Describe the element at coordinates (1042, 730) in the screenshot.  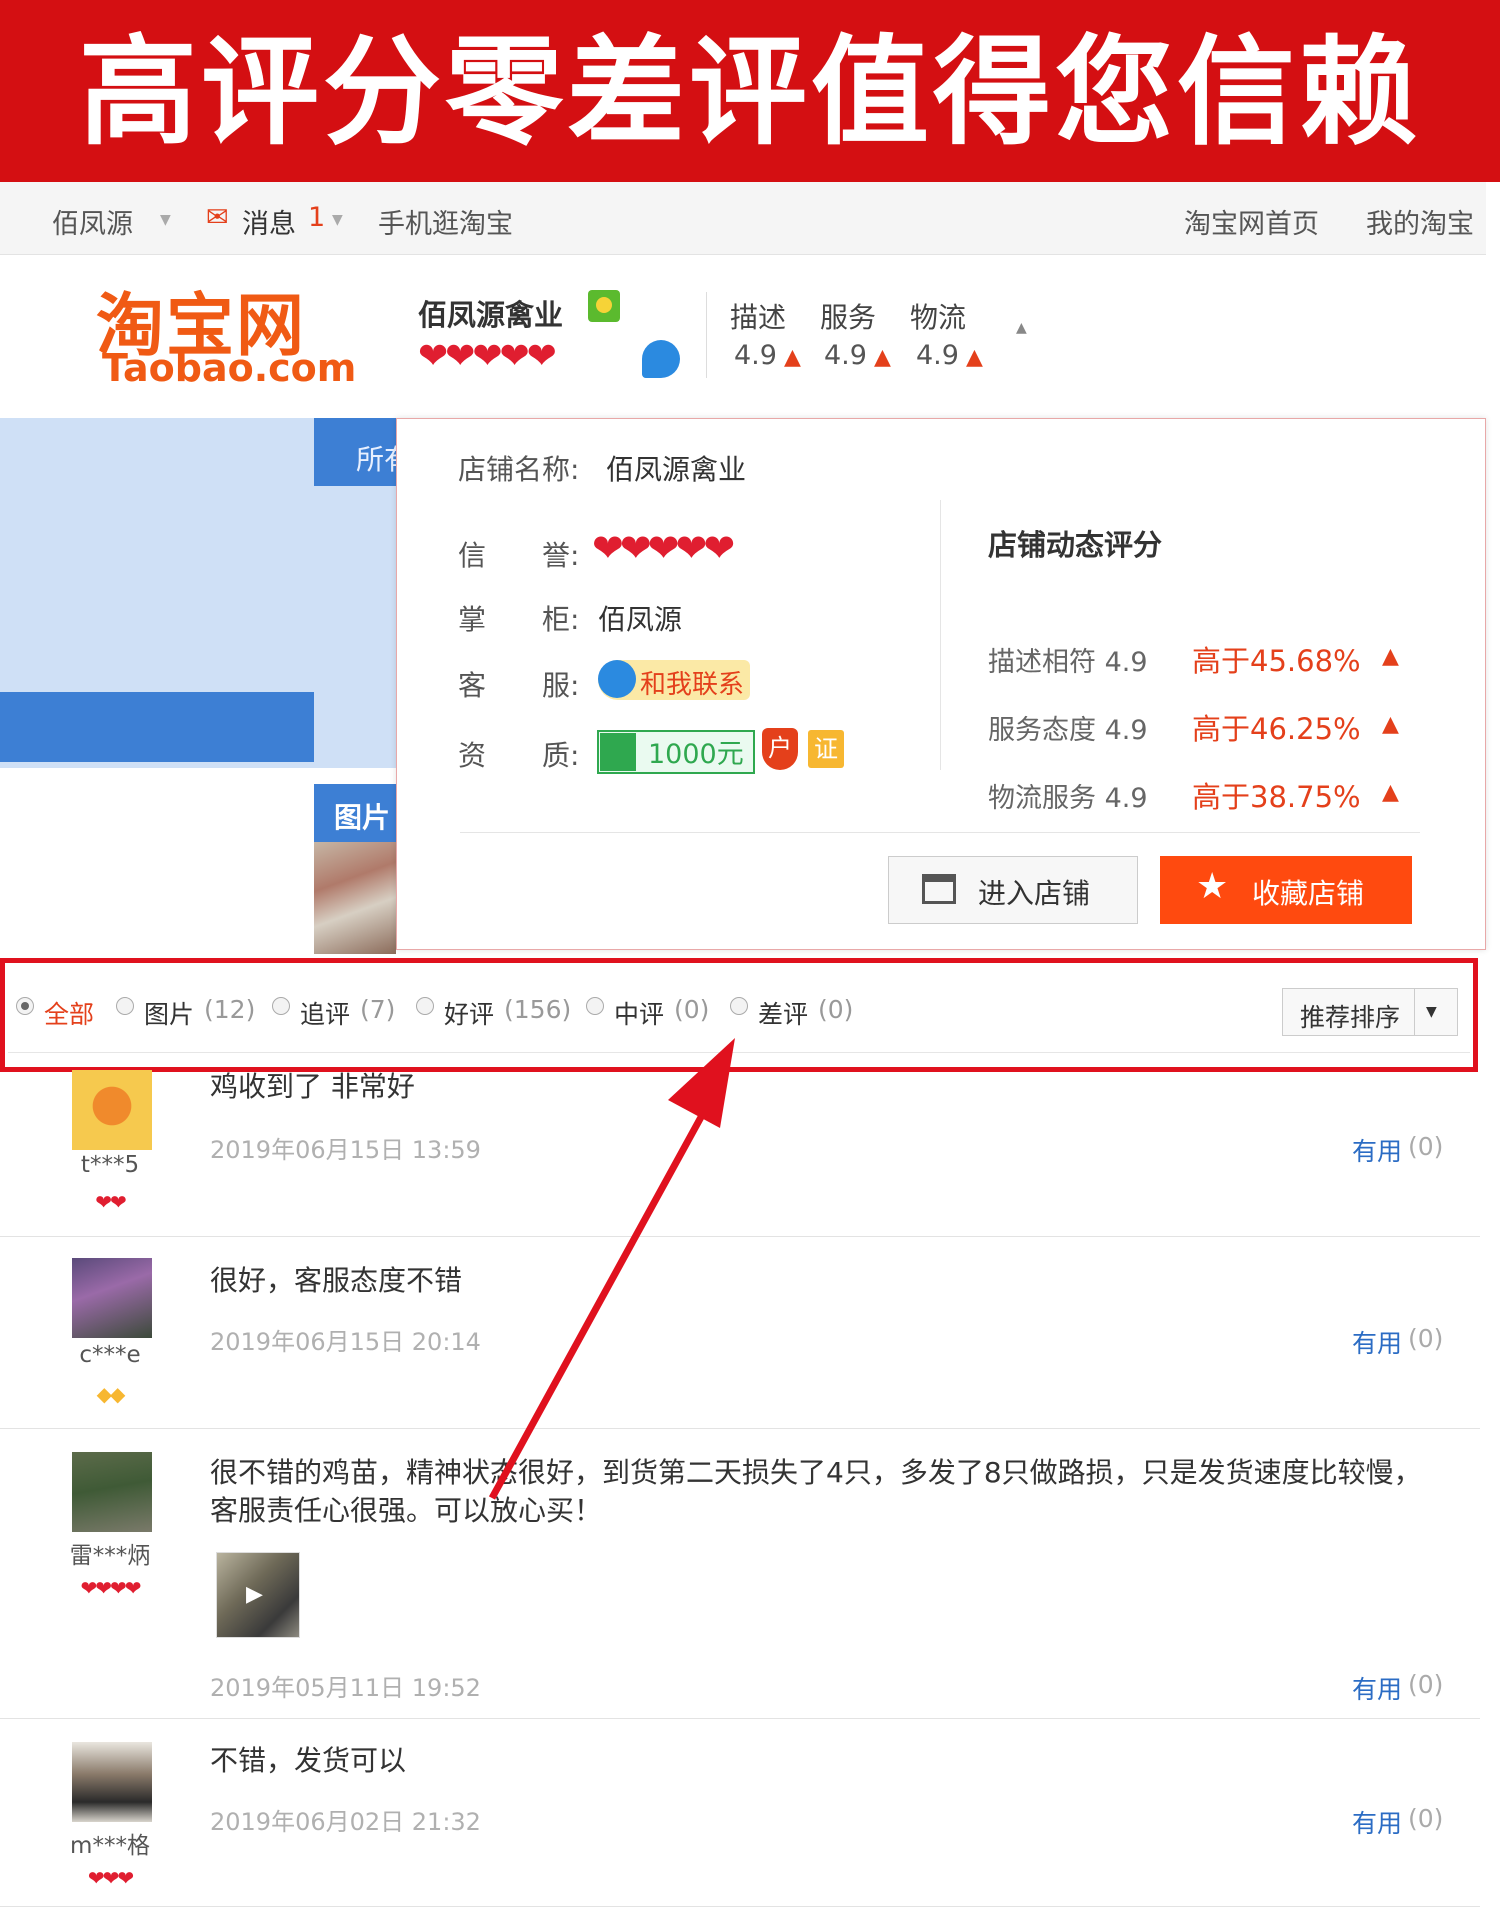
I see `score-label: 服务态度` at that location.